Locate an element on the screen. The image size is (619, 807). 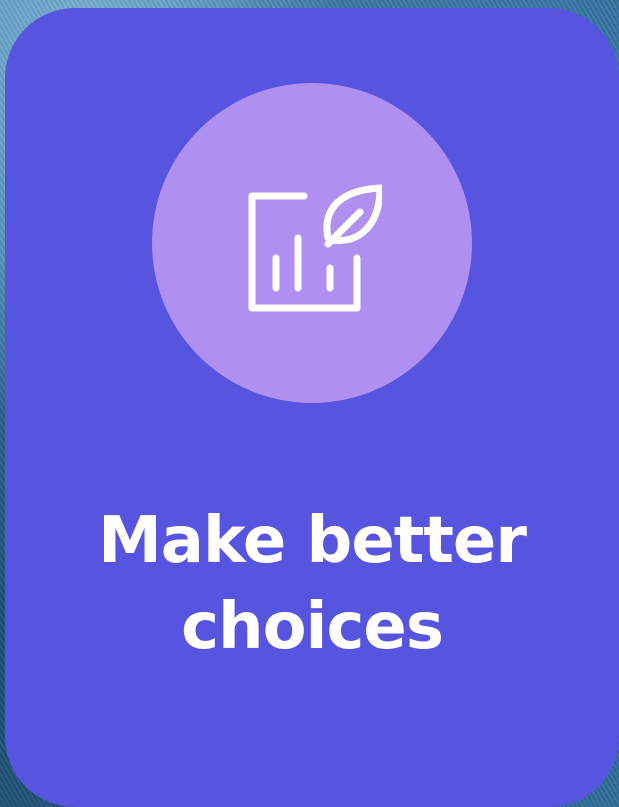
chart-leaf-icon is located at coordinates (315, 248).